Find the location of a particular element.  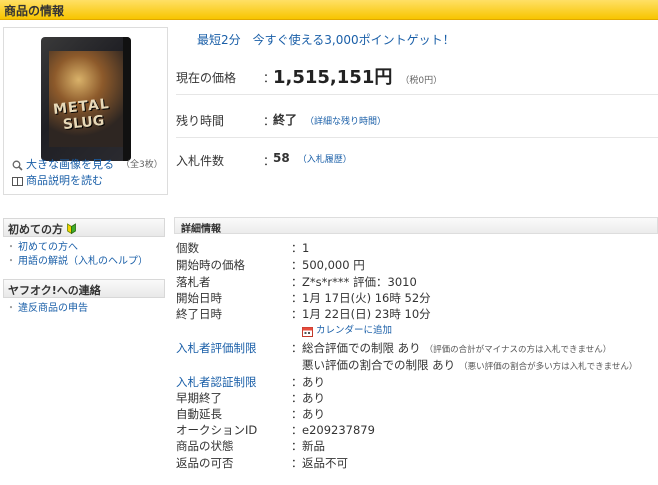

bid-count-label: 入札件数 is located at coordinates (200, 161).